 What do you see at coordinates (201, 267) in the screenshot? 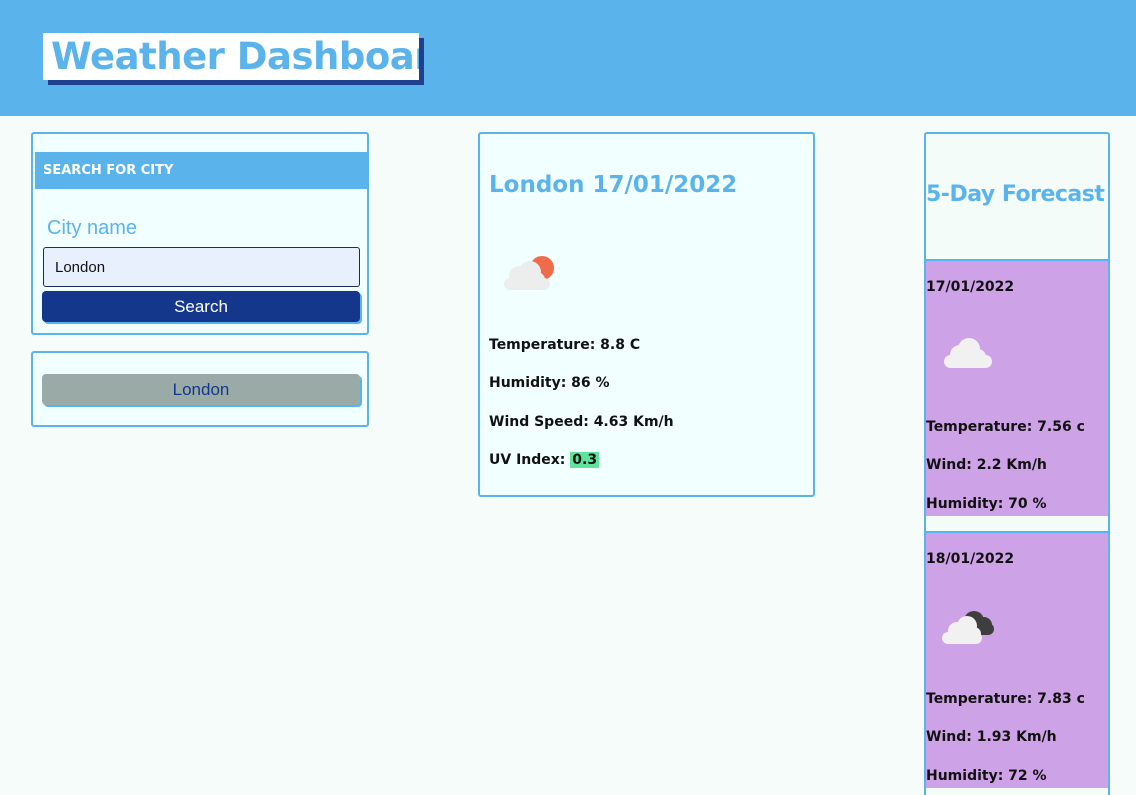
I see `city-search-input` at bounding box center [201, 267].